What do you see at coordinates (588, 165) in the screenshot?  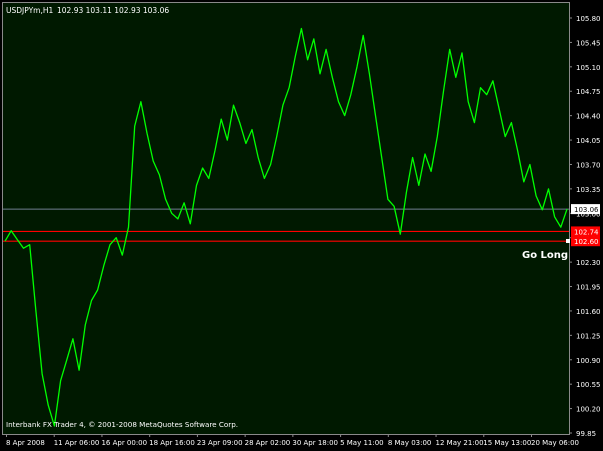 I see `price-tick-label: 103.70` at bounding box center [588, 165].